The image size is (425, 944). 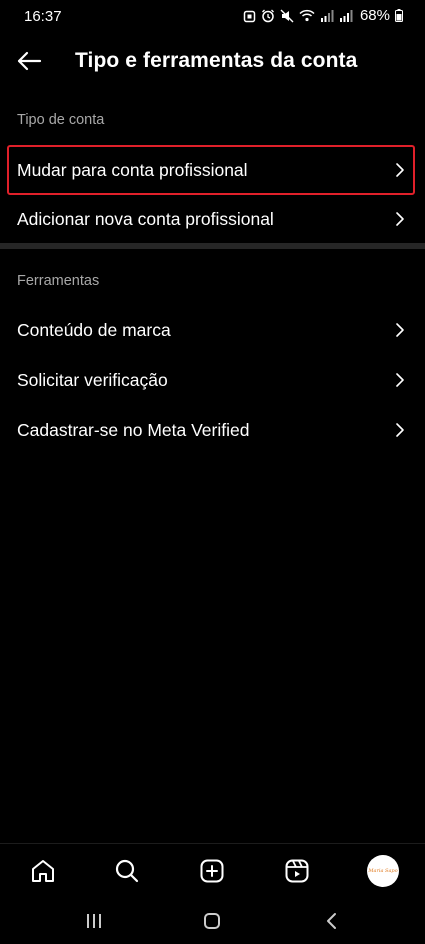 I want to click on add-professional-account-row: Adicionar nova conta profissional, so click(x=212, y=219).